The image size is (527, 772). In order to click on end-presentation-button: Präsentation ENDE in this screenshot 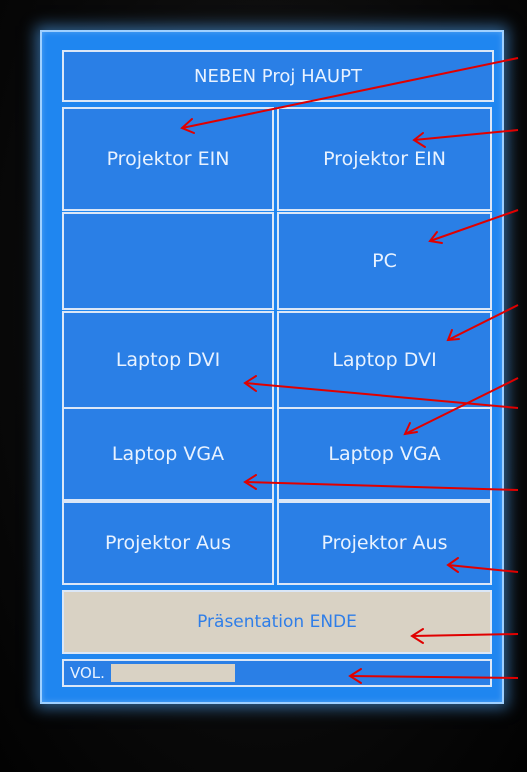, I will do `click(277, 622)`.